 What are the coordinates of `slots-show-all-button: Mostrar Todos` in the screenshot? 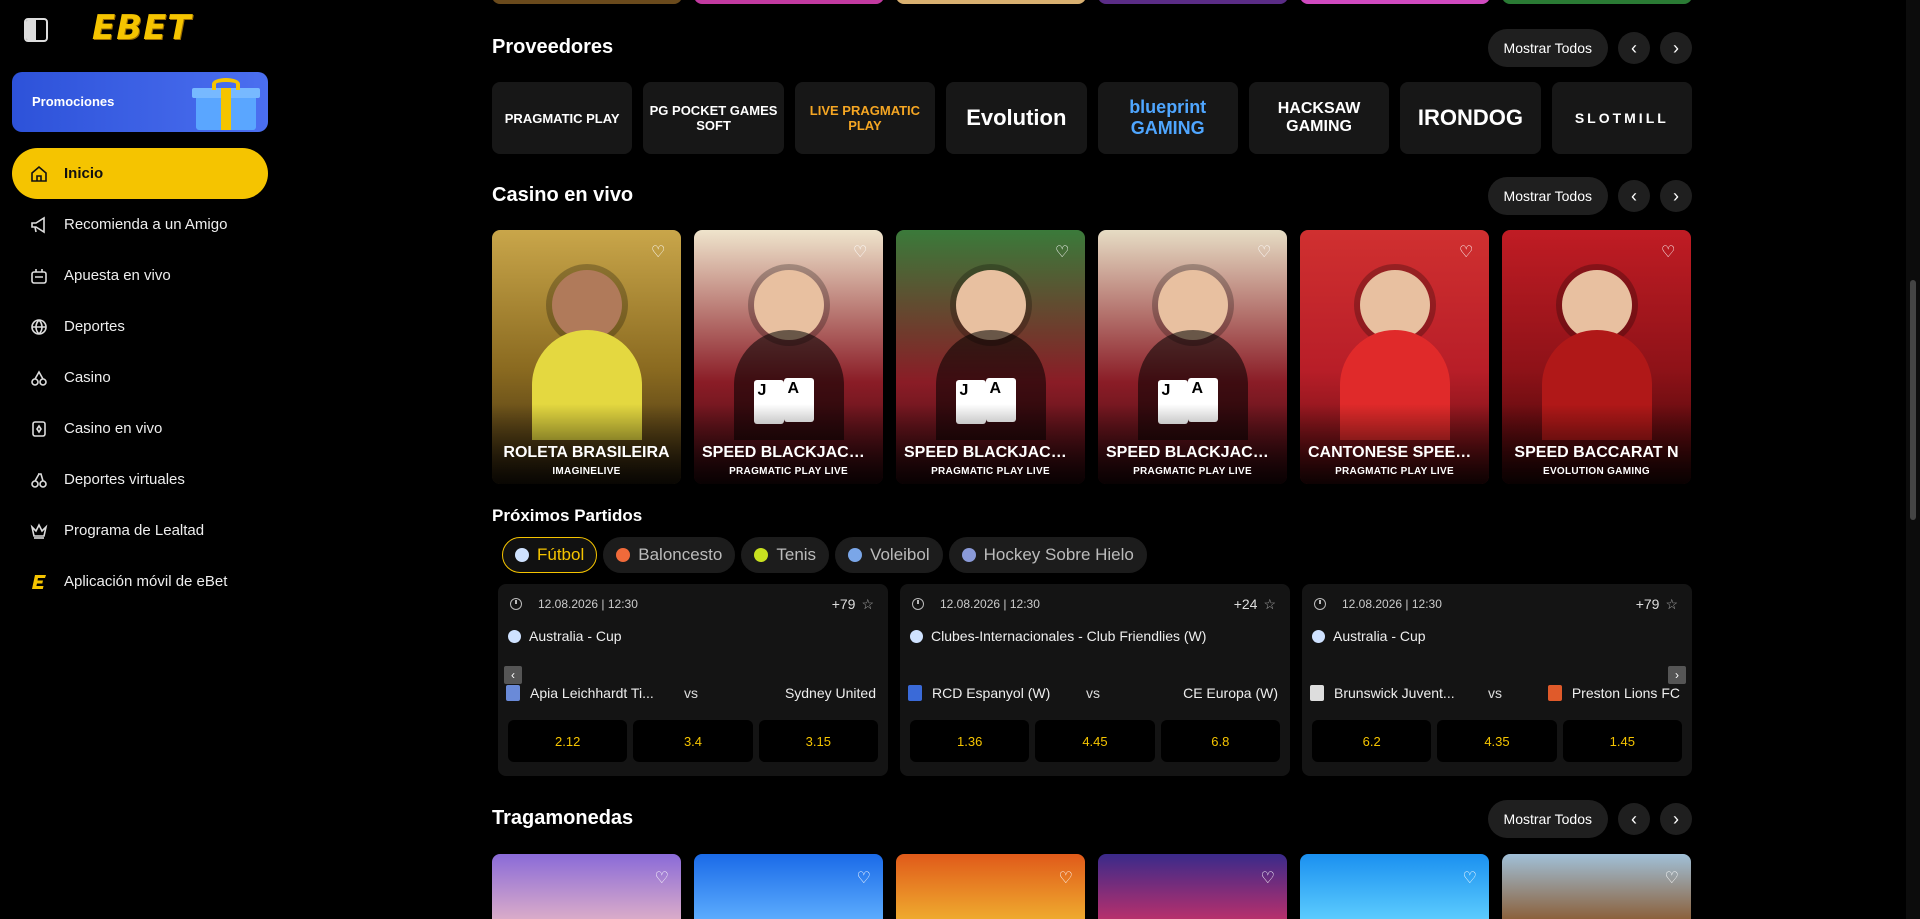 It's located at (1547, 819).